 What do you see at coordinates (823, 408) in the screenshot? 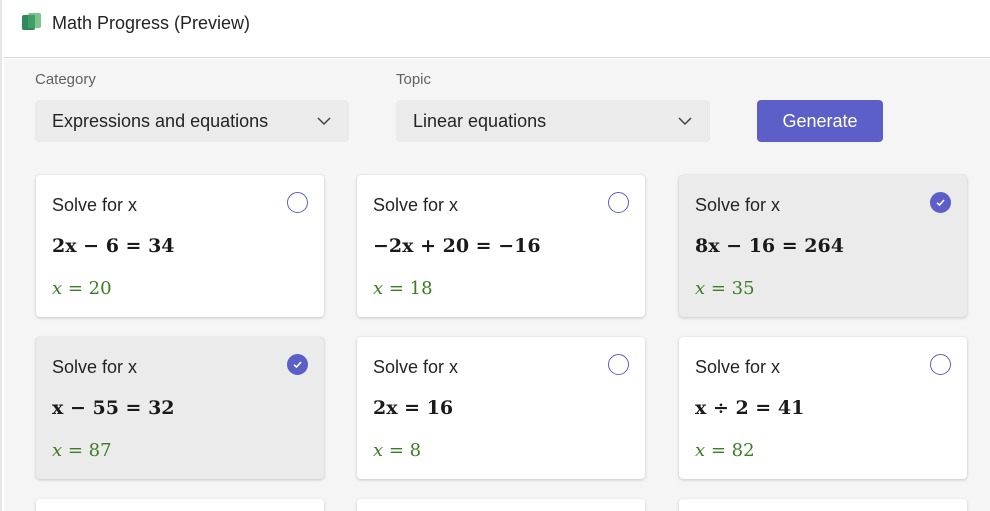
I see `problem-card: Solve for x x ÷ 2 = 41 x = 82` at bounding box center [823, 408].